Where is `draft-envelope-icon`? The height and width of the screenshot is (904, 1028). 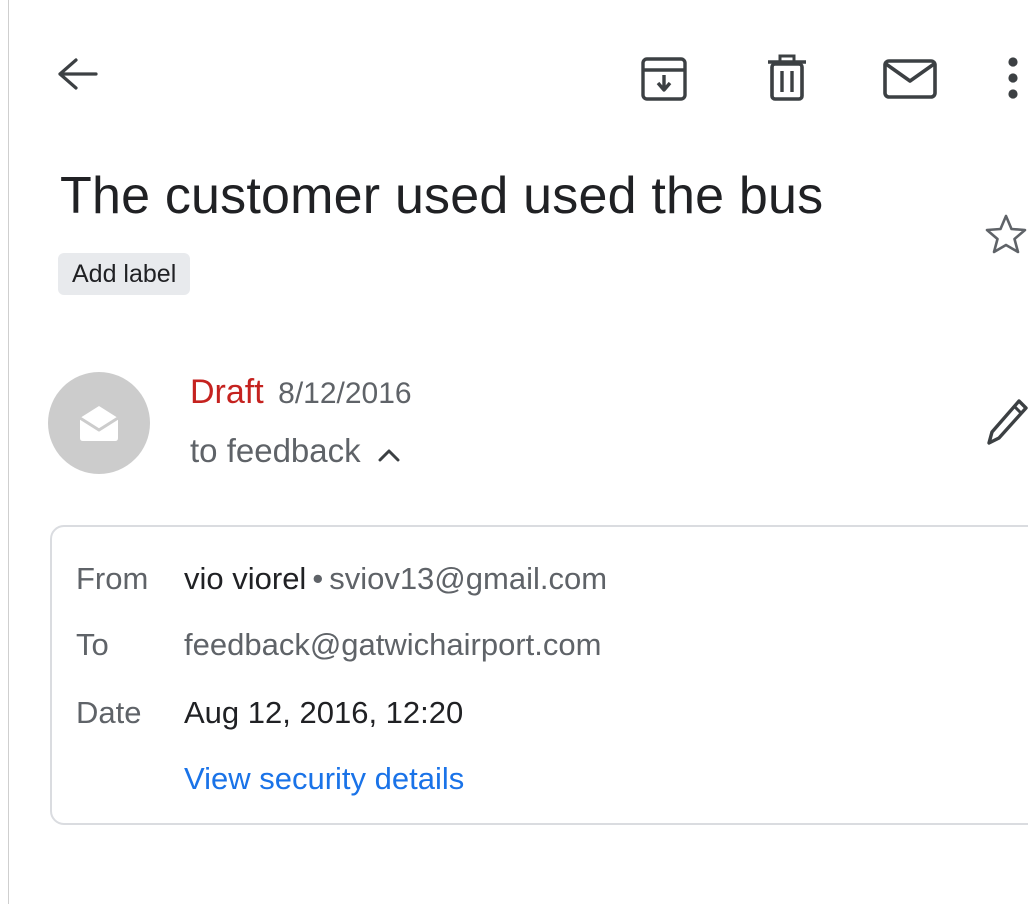 draft-envelope-icon is located at coordinates (99, 423).